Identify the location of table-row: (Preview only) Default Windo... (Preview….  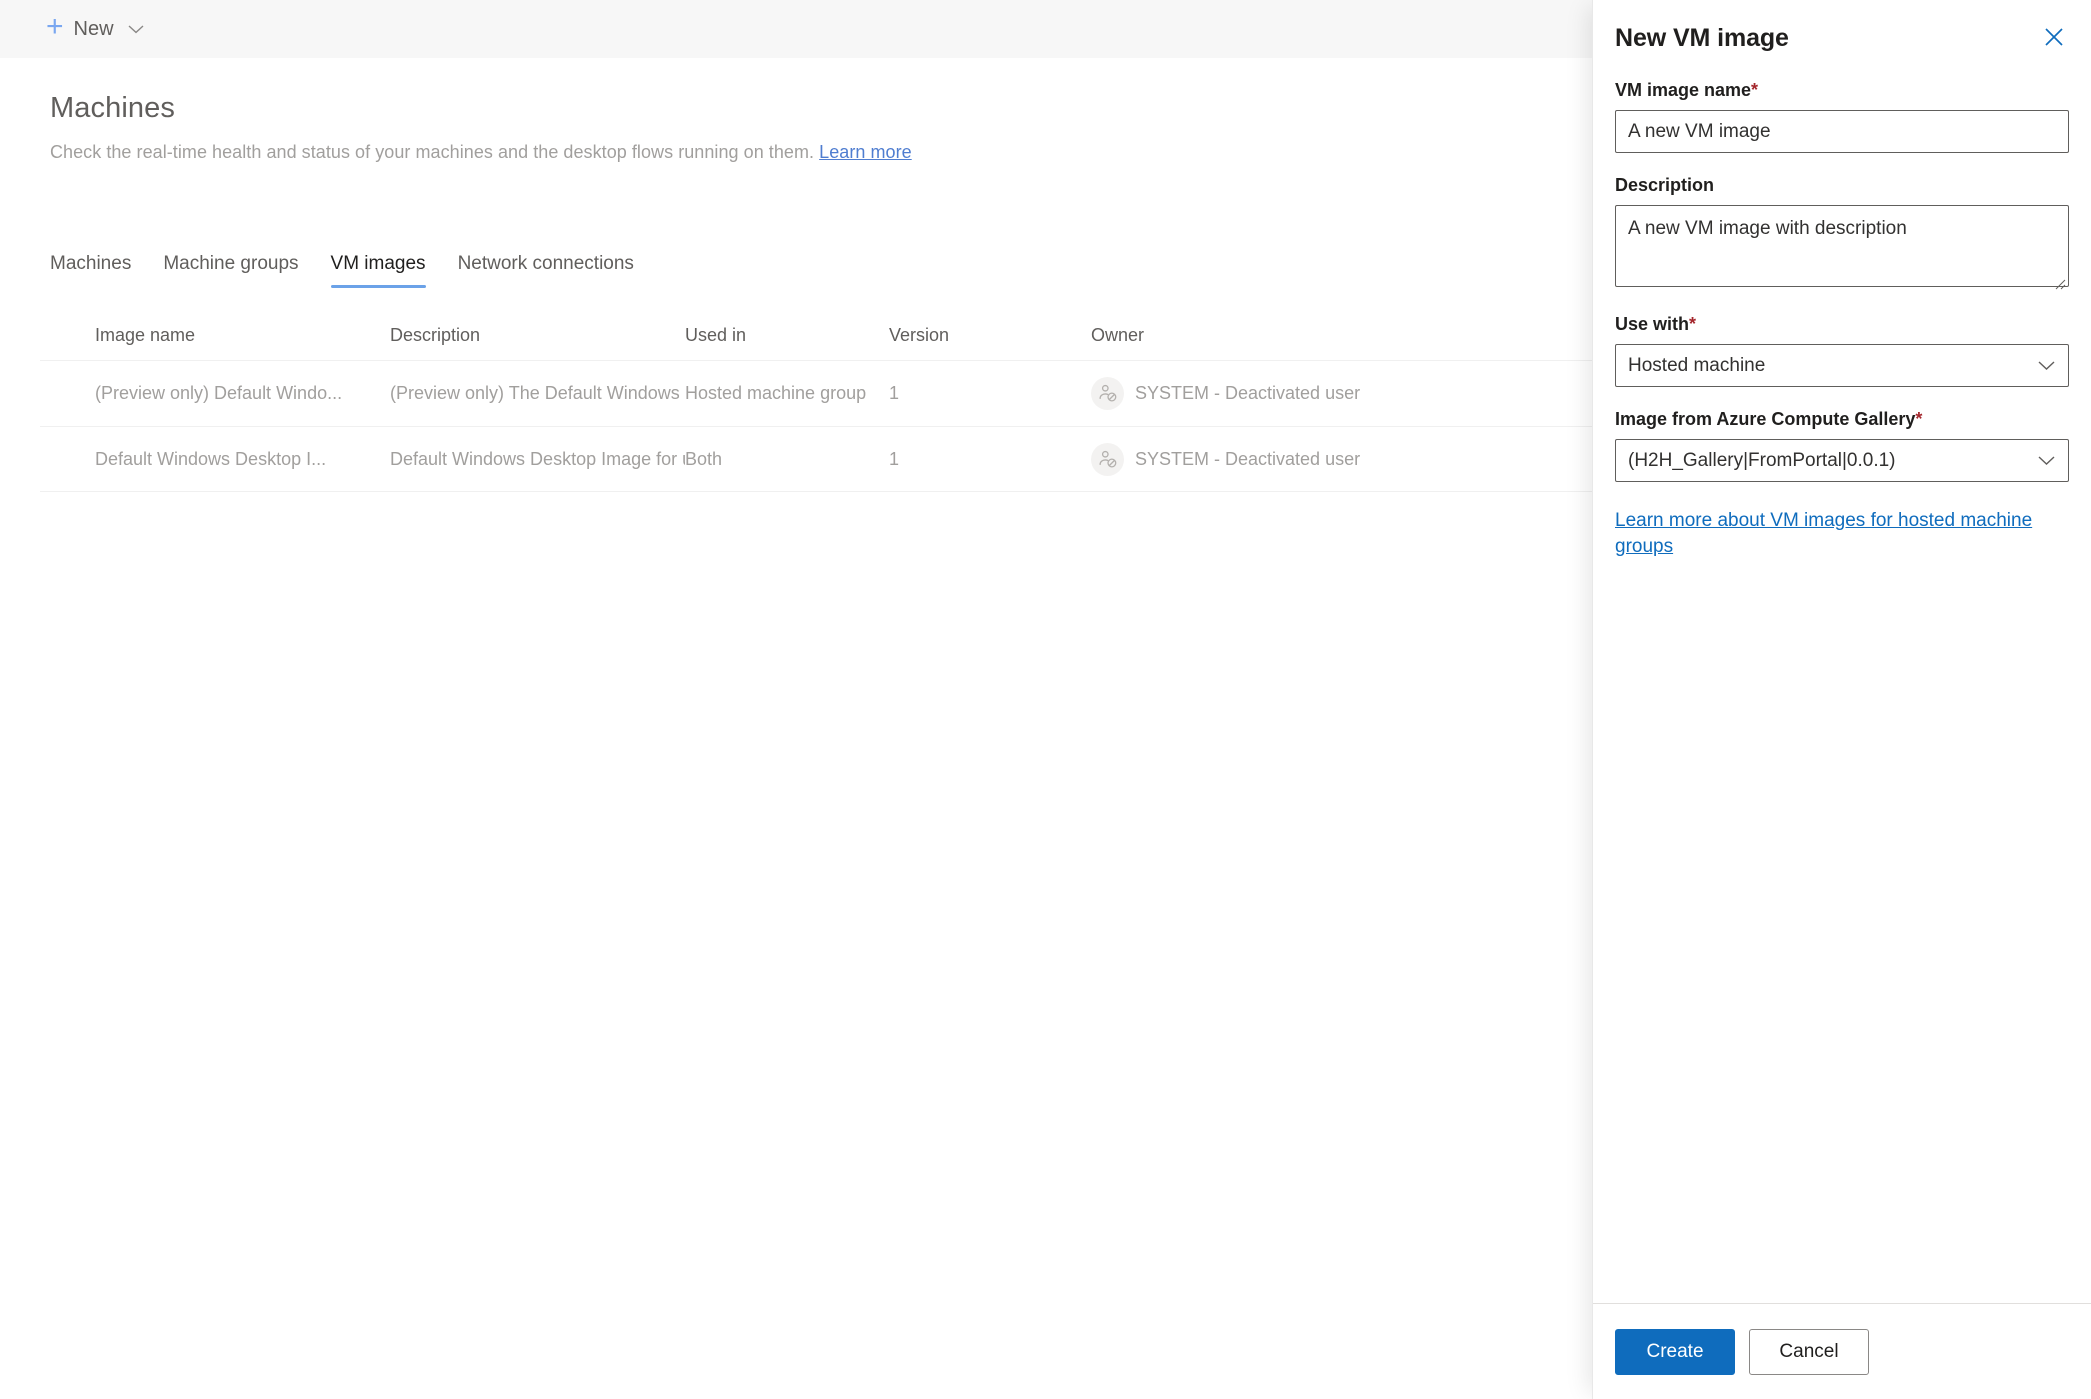
(820, 393).